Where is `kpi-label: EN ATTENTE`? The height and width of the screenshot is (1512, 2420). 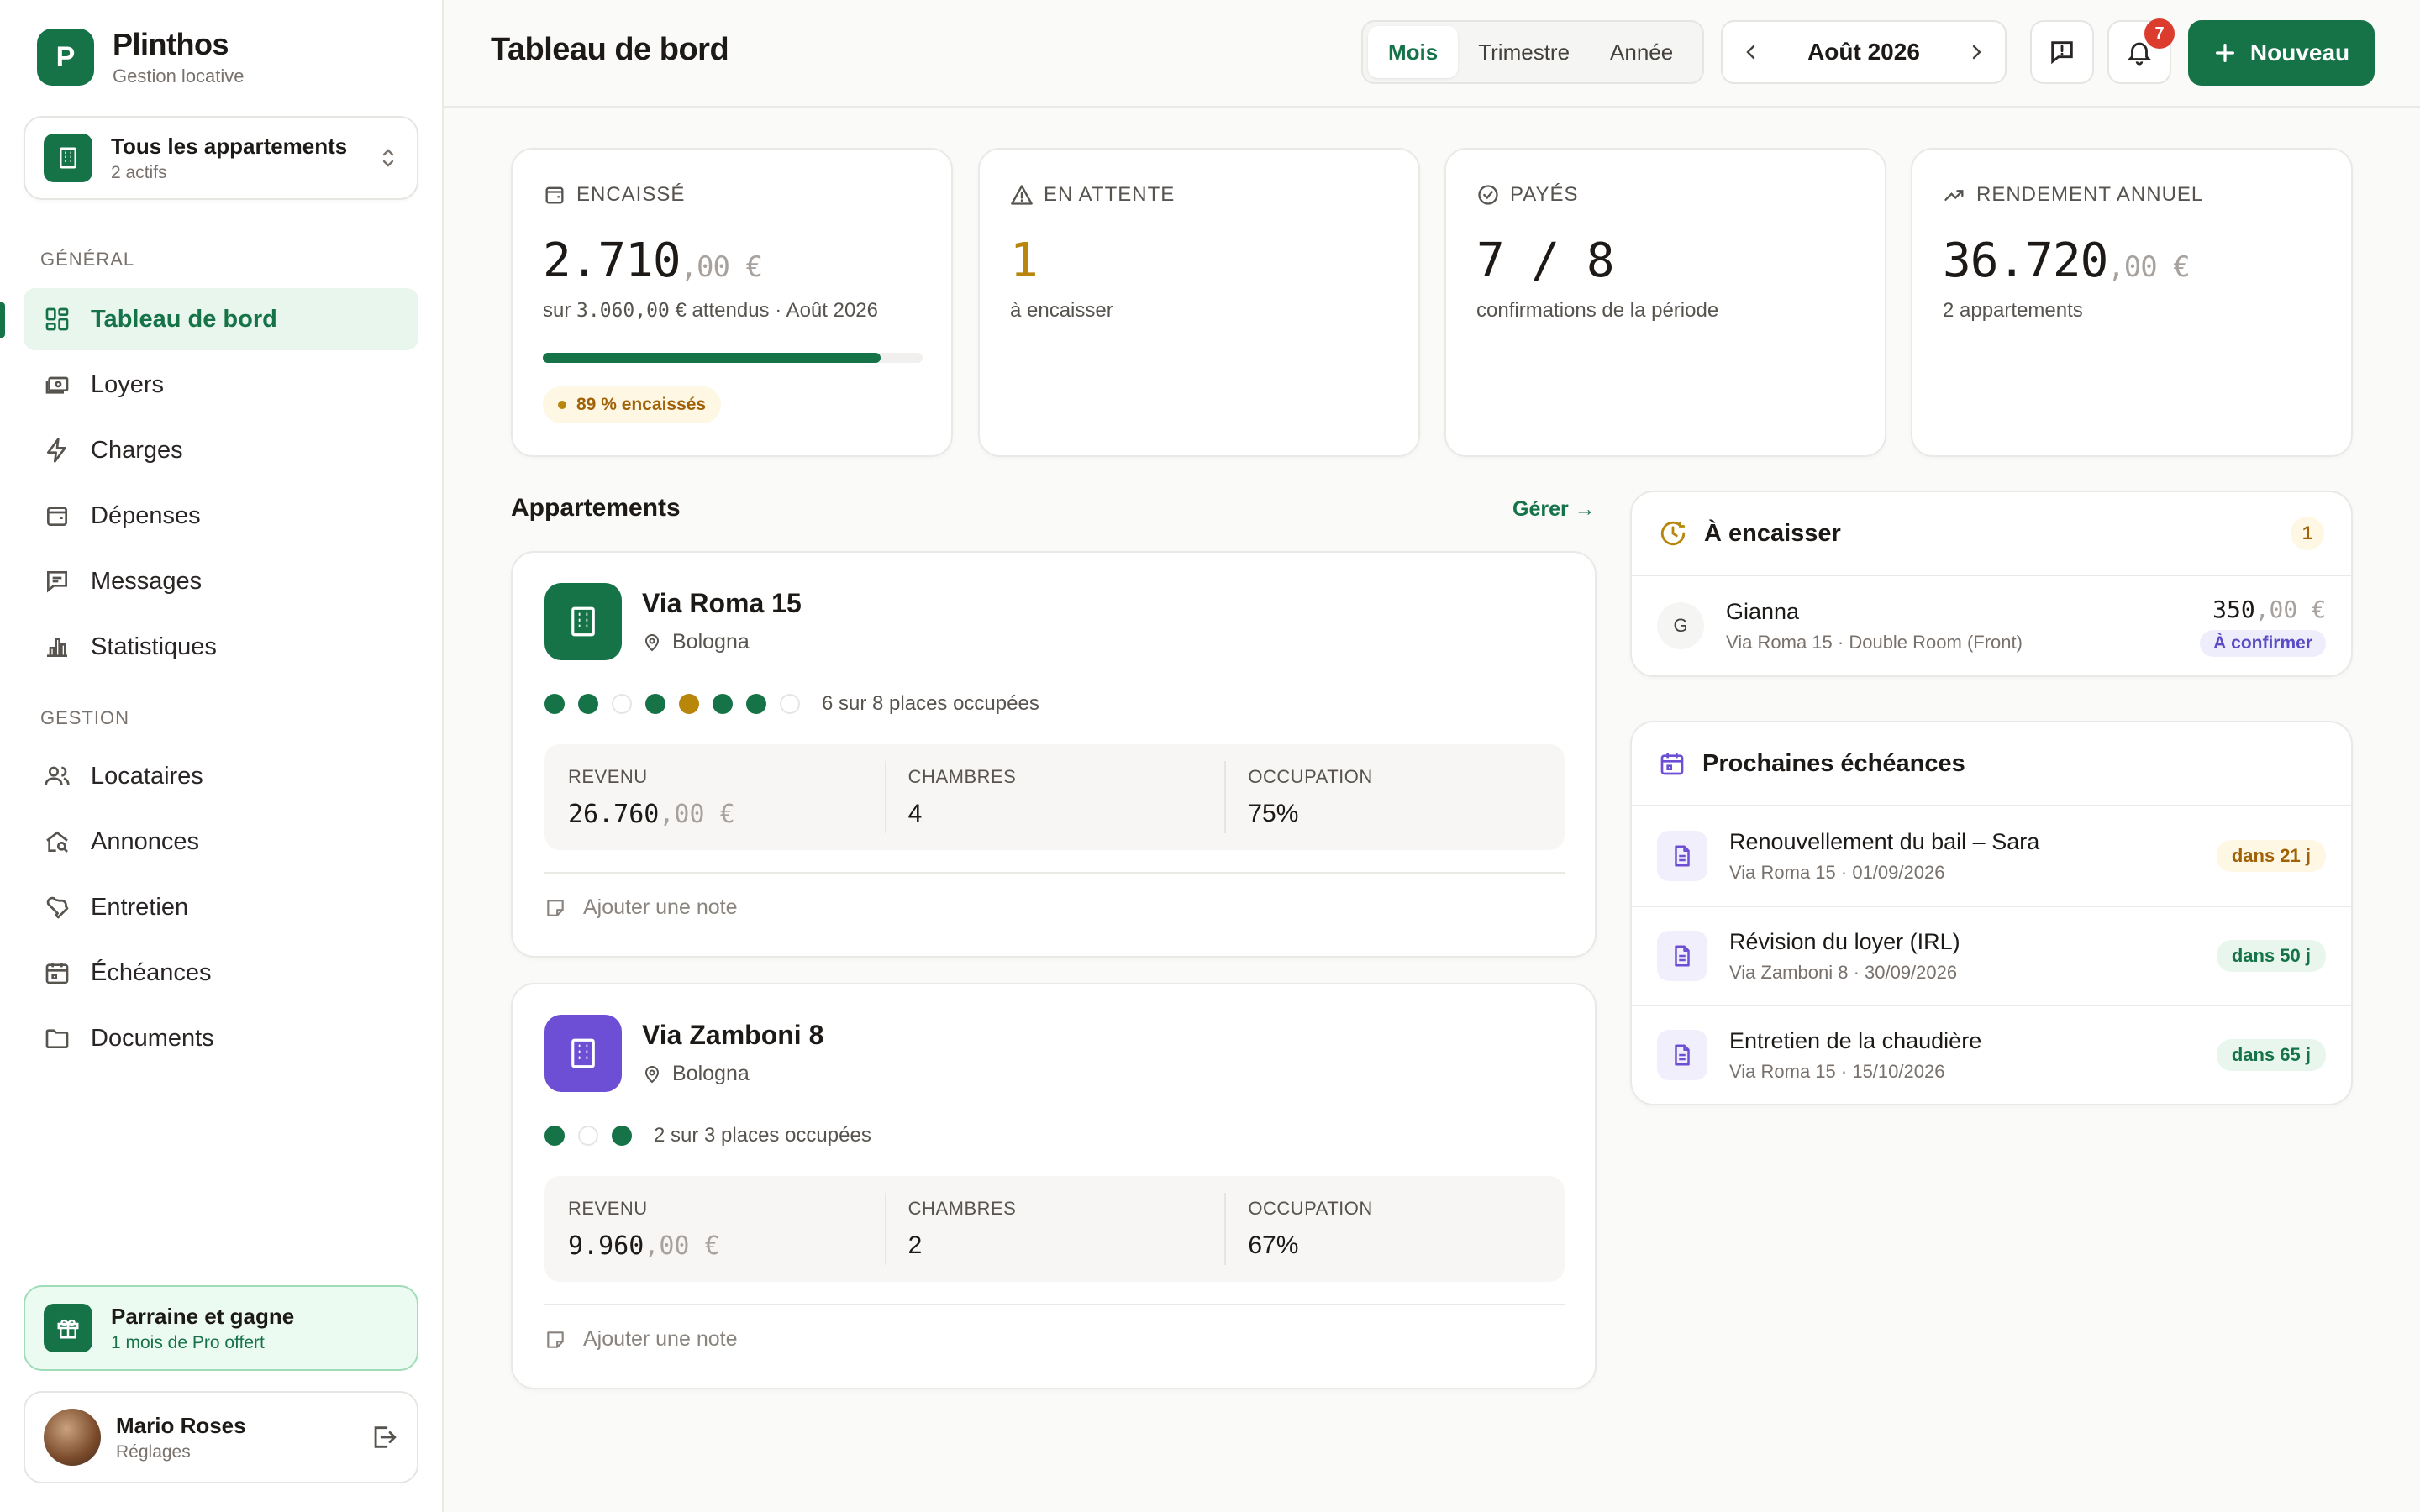 kpi-label: EN ATTENTE is located at coordinates (1110, 194).